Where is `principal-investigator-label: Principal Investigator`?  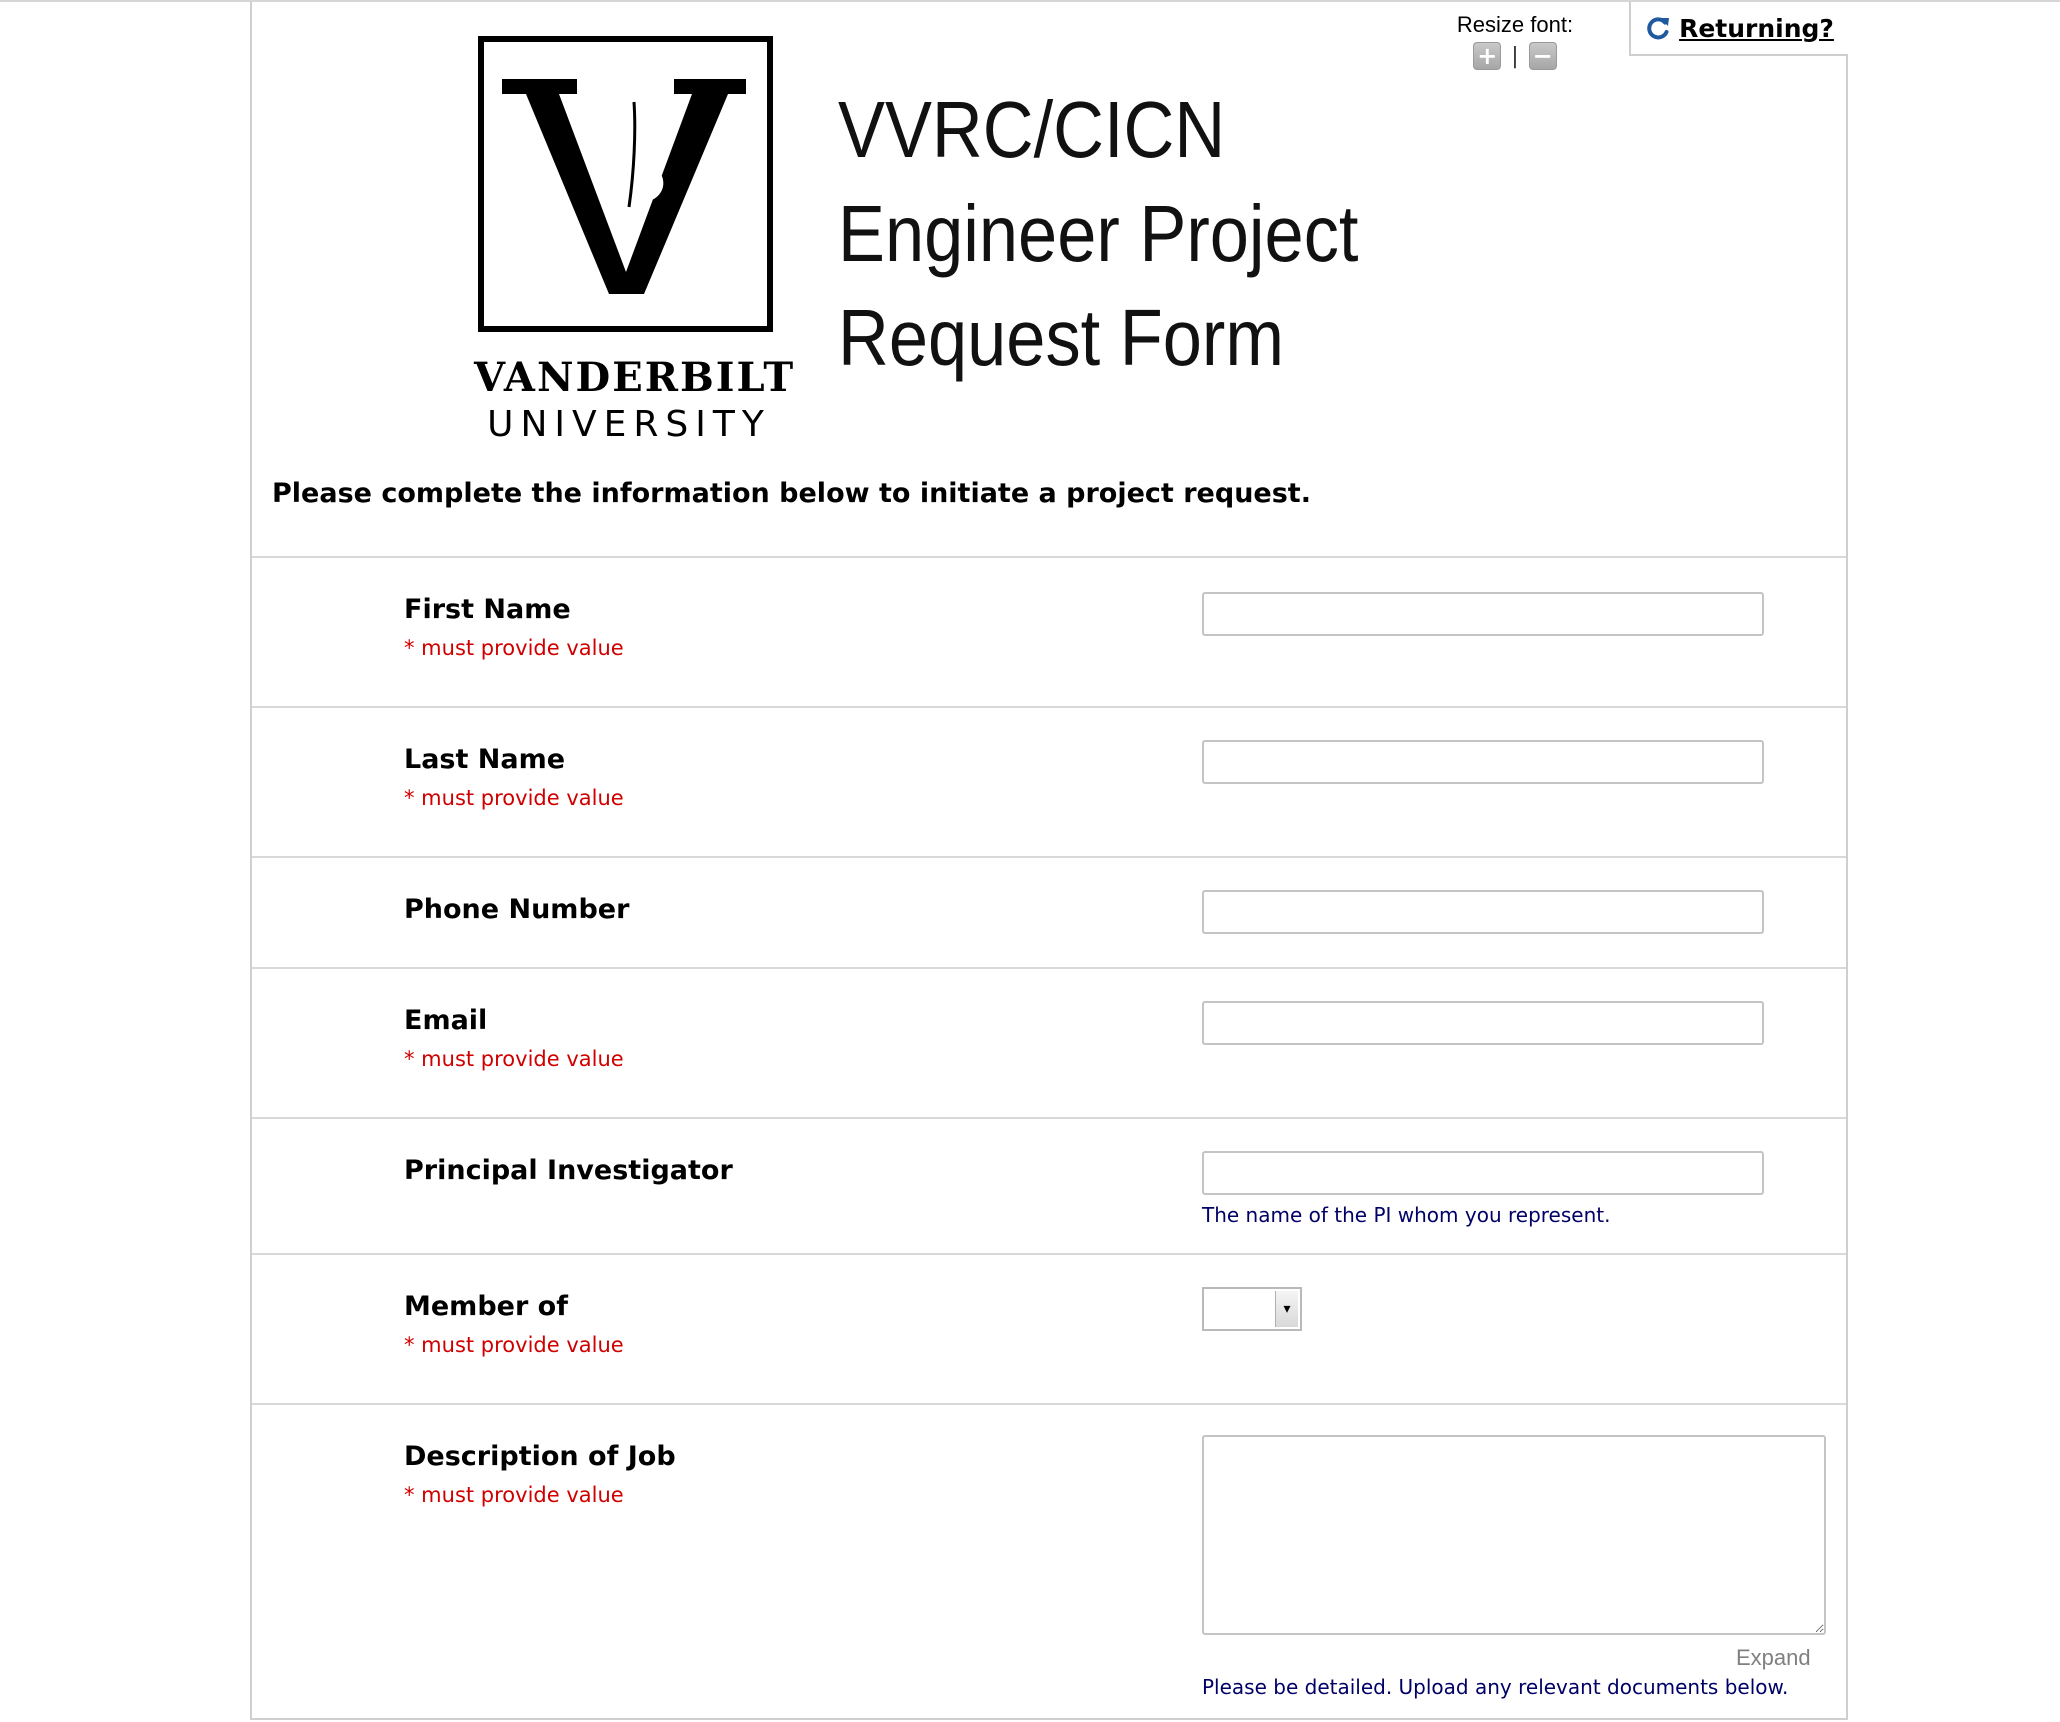 principal-investigator-label: Principal Investigator is located at coordinates (568, 1170).